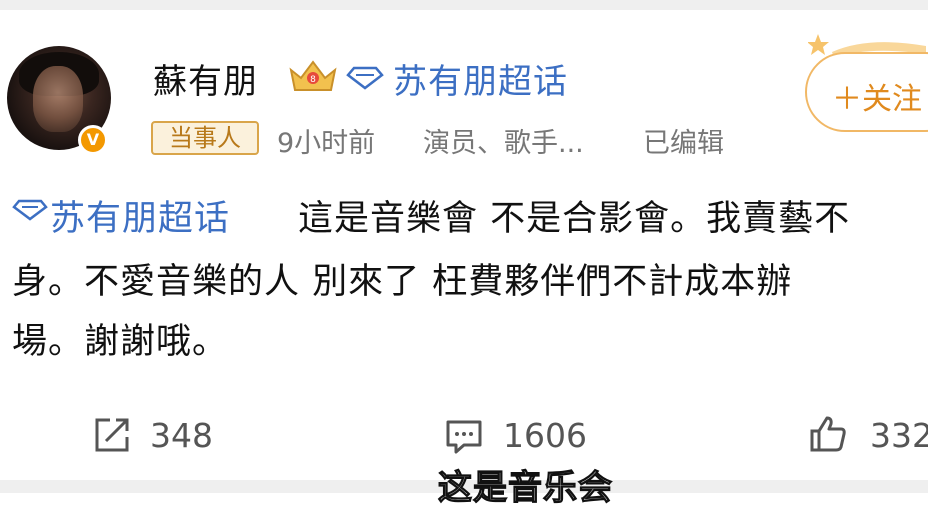 The width and height of the screenshot is (928, 509). I want to click on like-count: 332, so click(899, 435).